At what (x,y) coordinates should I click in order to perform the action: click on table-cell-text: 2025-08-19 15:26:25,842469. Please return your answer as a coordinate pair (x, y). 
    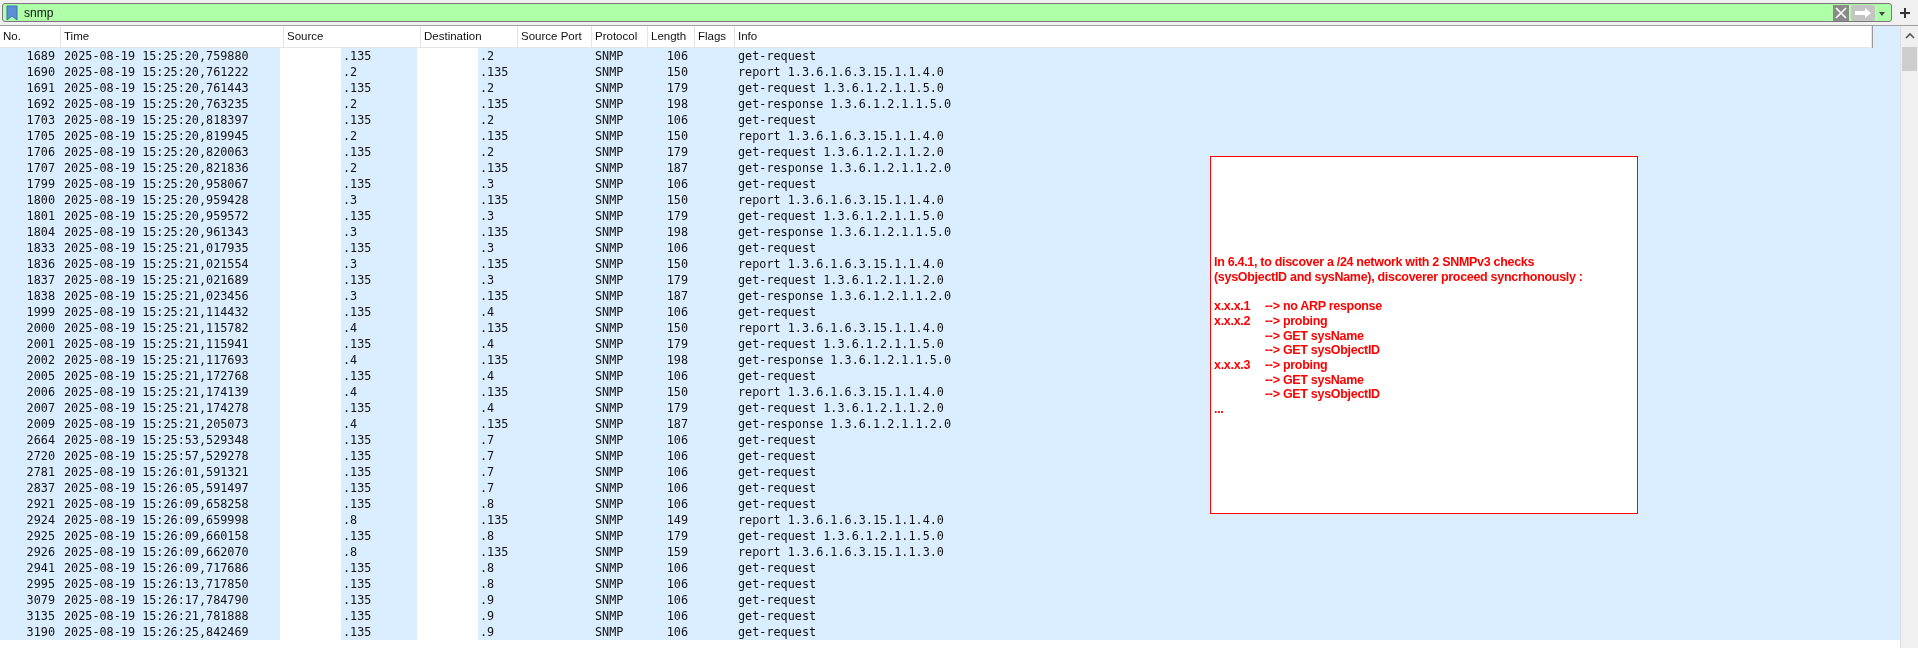
    Looking at the image, I should click on (156, 632).